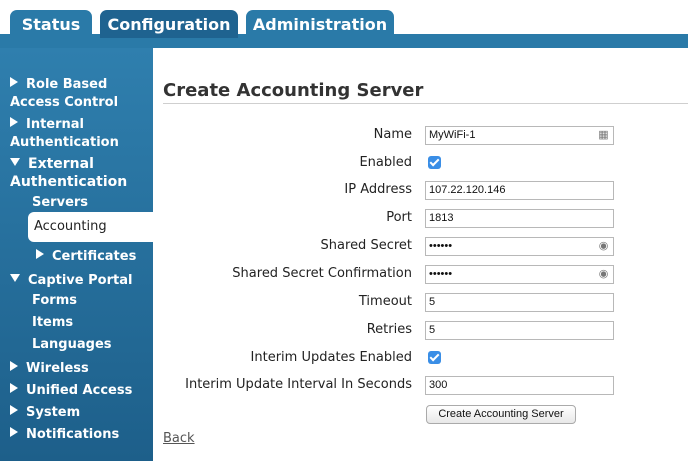 This screenshot has height=461, width=688. What do you see at coordinates (53, 412) in the screenshot?
I see `sidebar-item-label: System` at bounding box center [53, 412].